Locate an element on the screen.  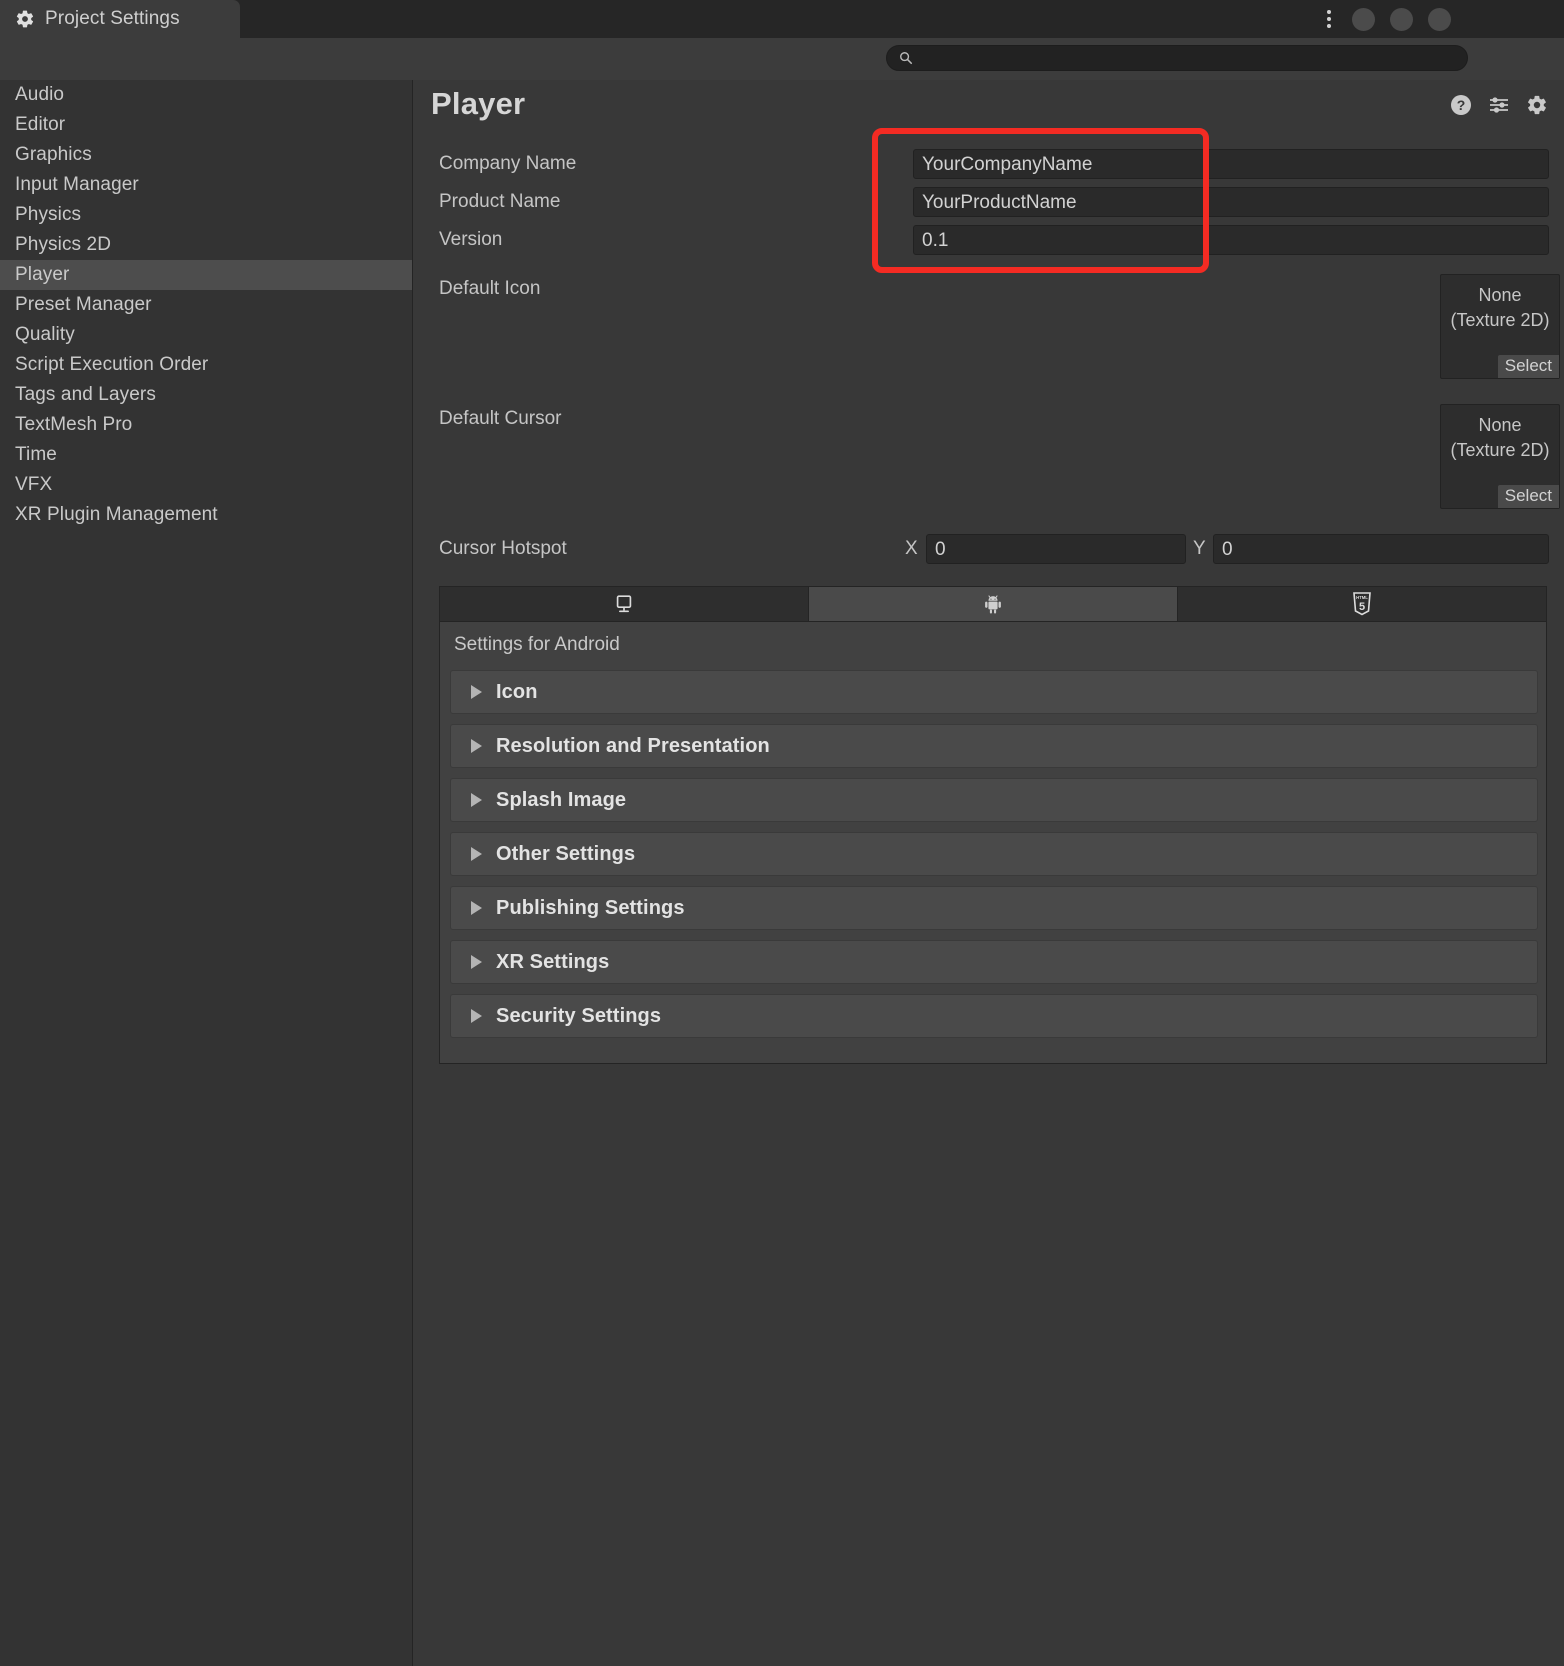
foldout-label: XR Settings is located at coordinates (553, 961).